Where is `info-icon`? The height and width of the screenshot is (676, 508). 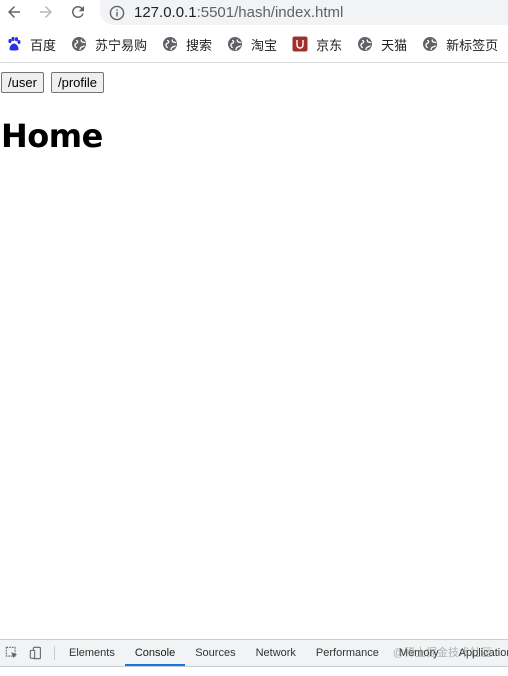
info-icon is located at coordinates (117, 13).